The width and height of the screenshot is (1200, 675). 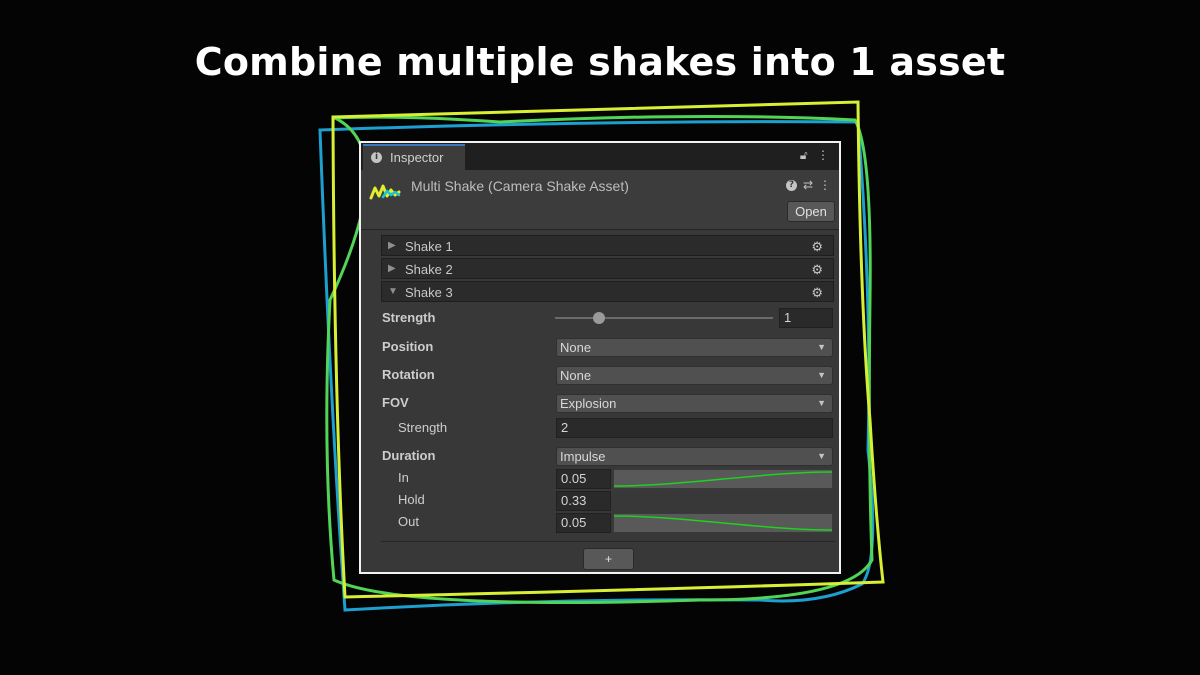 I want to click on divider, so click(x=608, y=541).